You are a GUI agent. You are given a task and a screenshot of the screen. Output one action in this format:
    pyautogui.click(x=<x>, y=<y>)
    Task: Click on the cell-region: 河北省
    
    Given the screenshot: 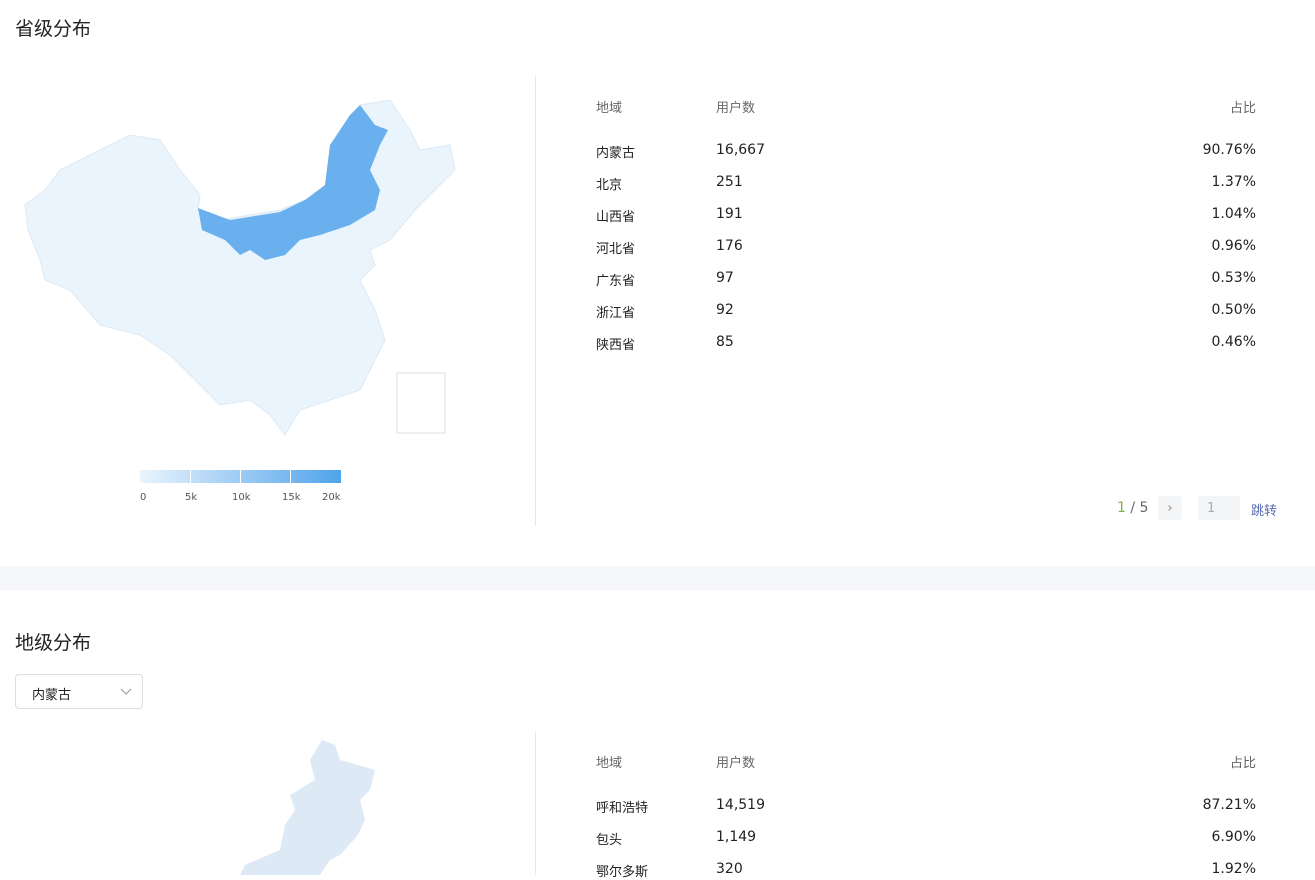 What is the action you would take?
    pyautogui.click(x=616, y=249)
    